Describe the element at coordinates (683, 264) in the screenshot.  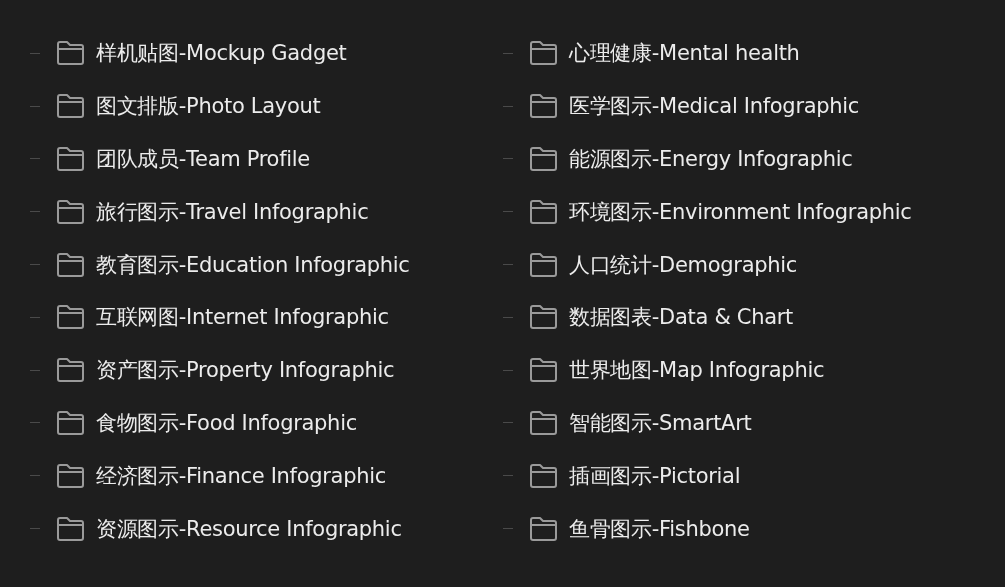
I see `folder-name: 人口统计-Demographic` at that location.